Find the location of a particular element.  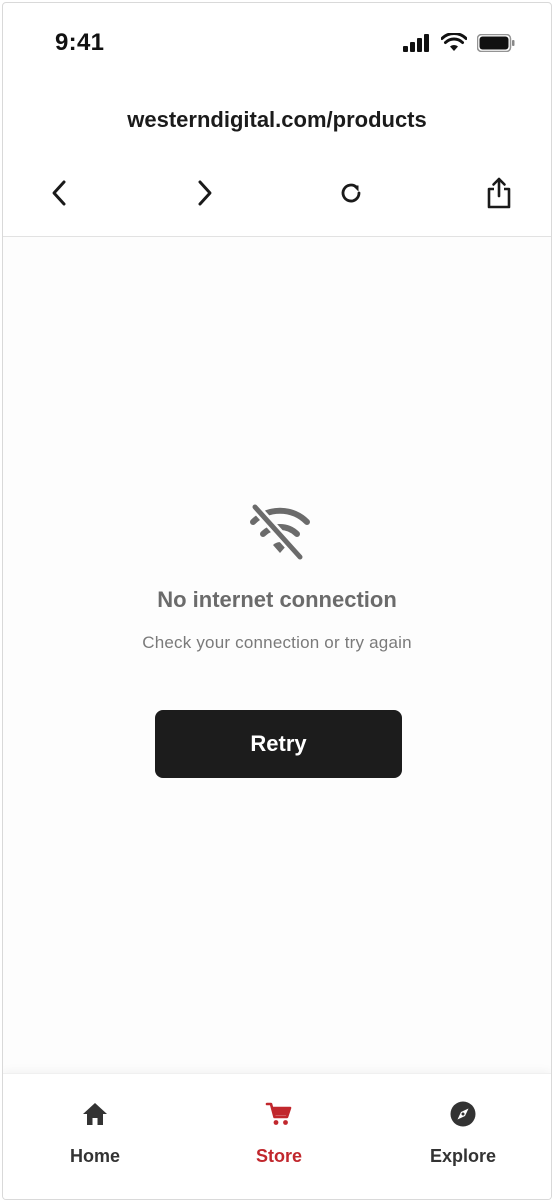

home-icon is located at coordinates (95, 1114).